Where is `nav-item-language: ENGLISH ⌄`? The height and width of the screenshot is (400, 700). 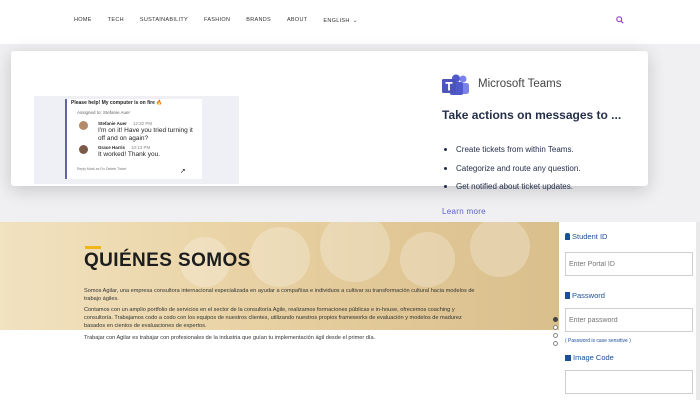
nav-item-language: ENGLISH ⌄ is located at coordinates (340, 20).